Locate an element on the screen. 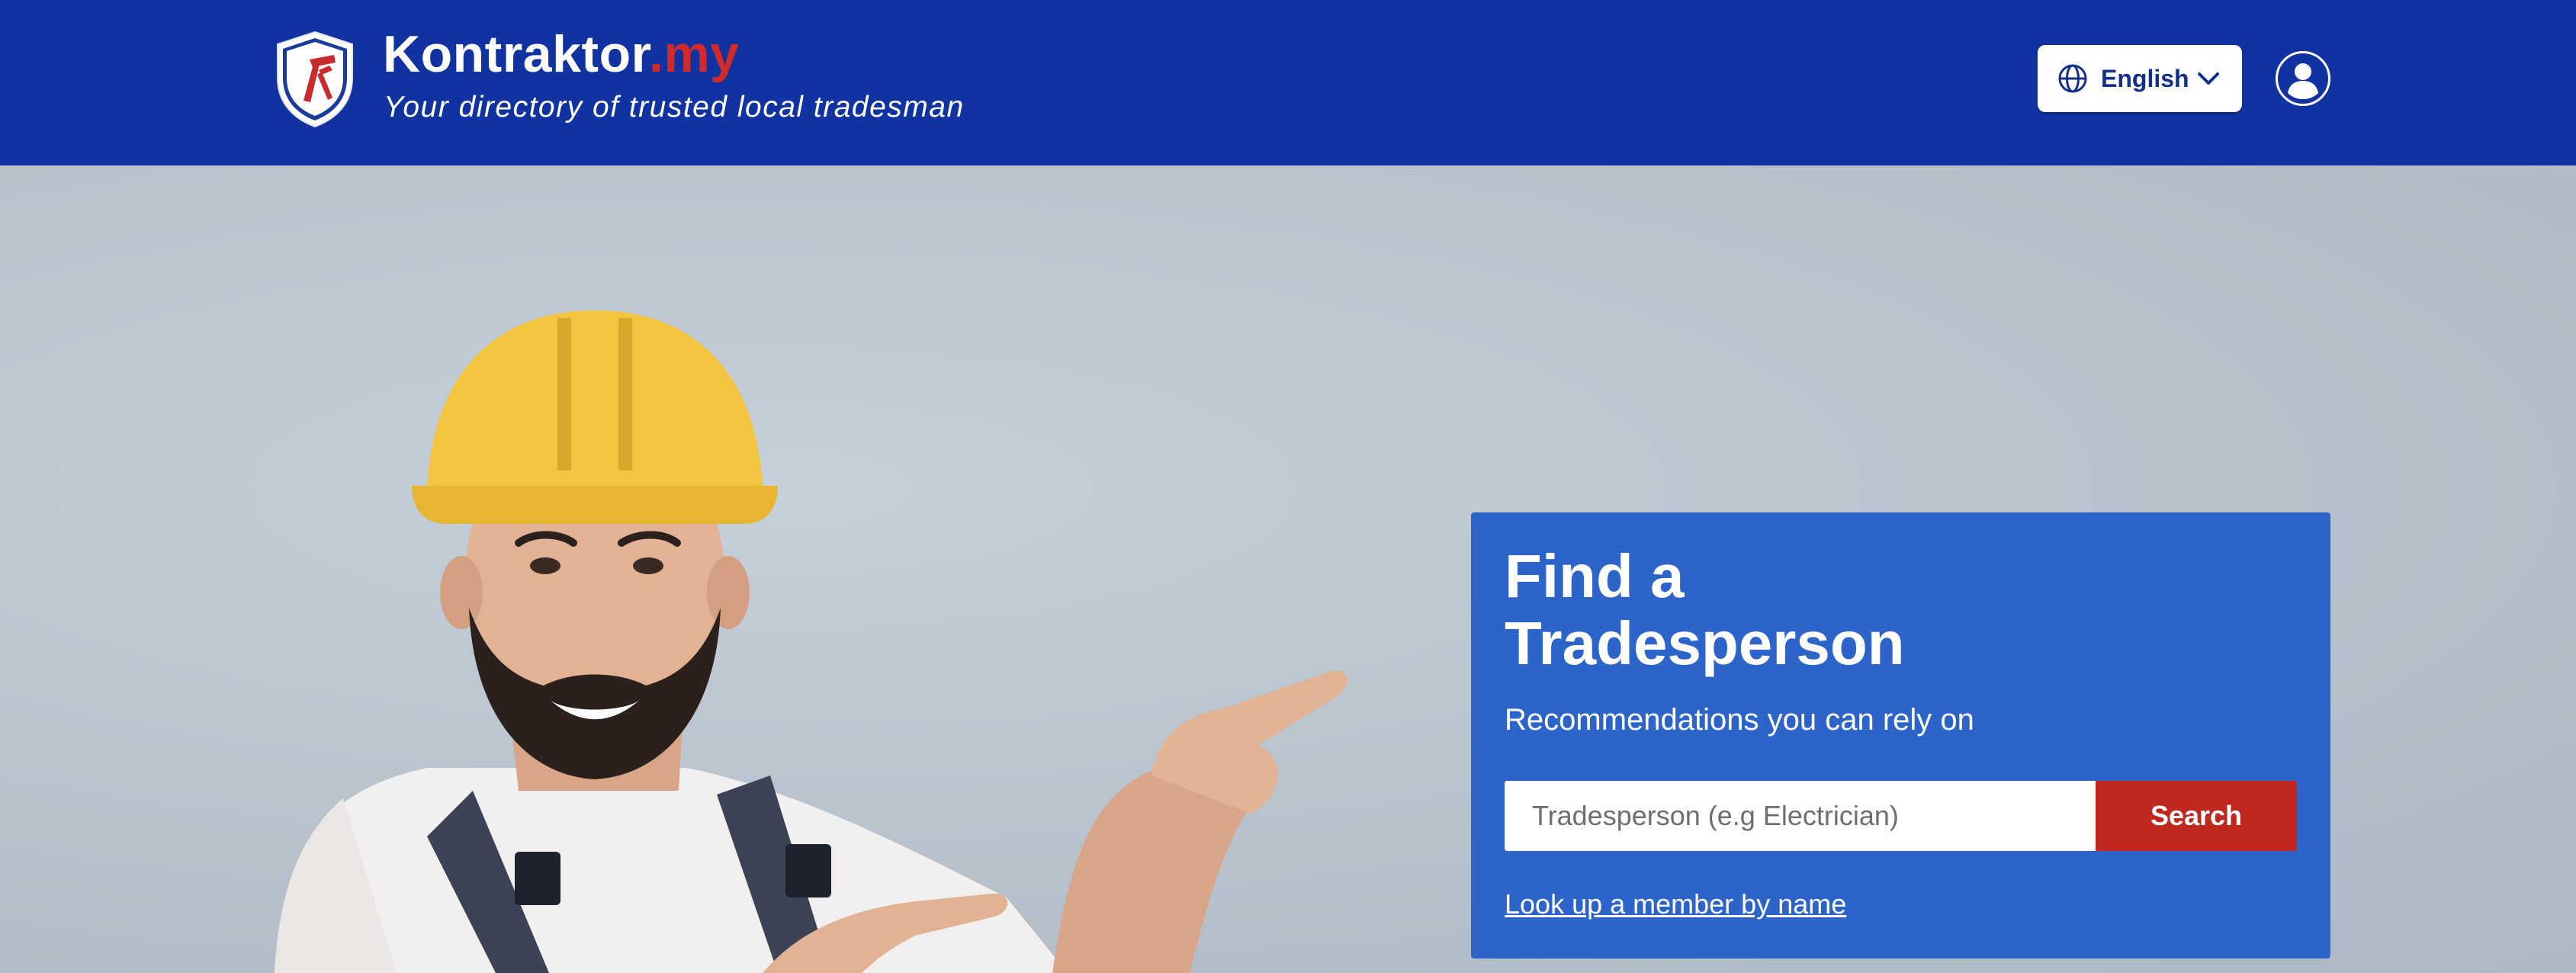 The height and width of the screenshot is (973, 2576). card-title: Find a Tradesperson is located at coordinates (1771, 610).